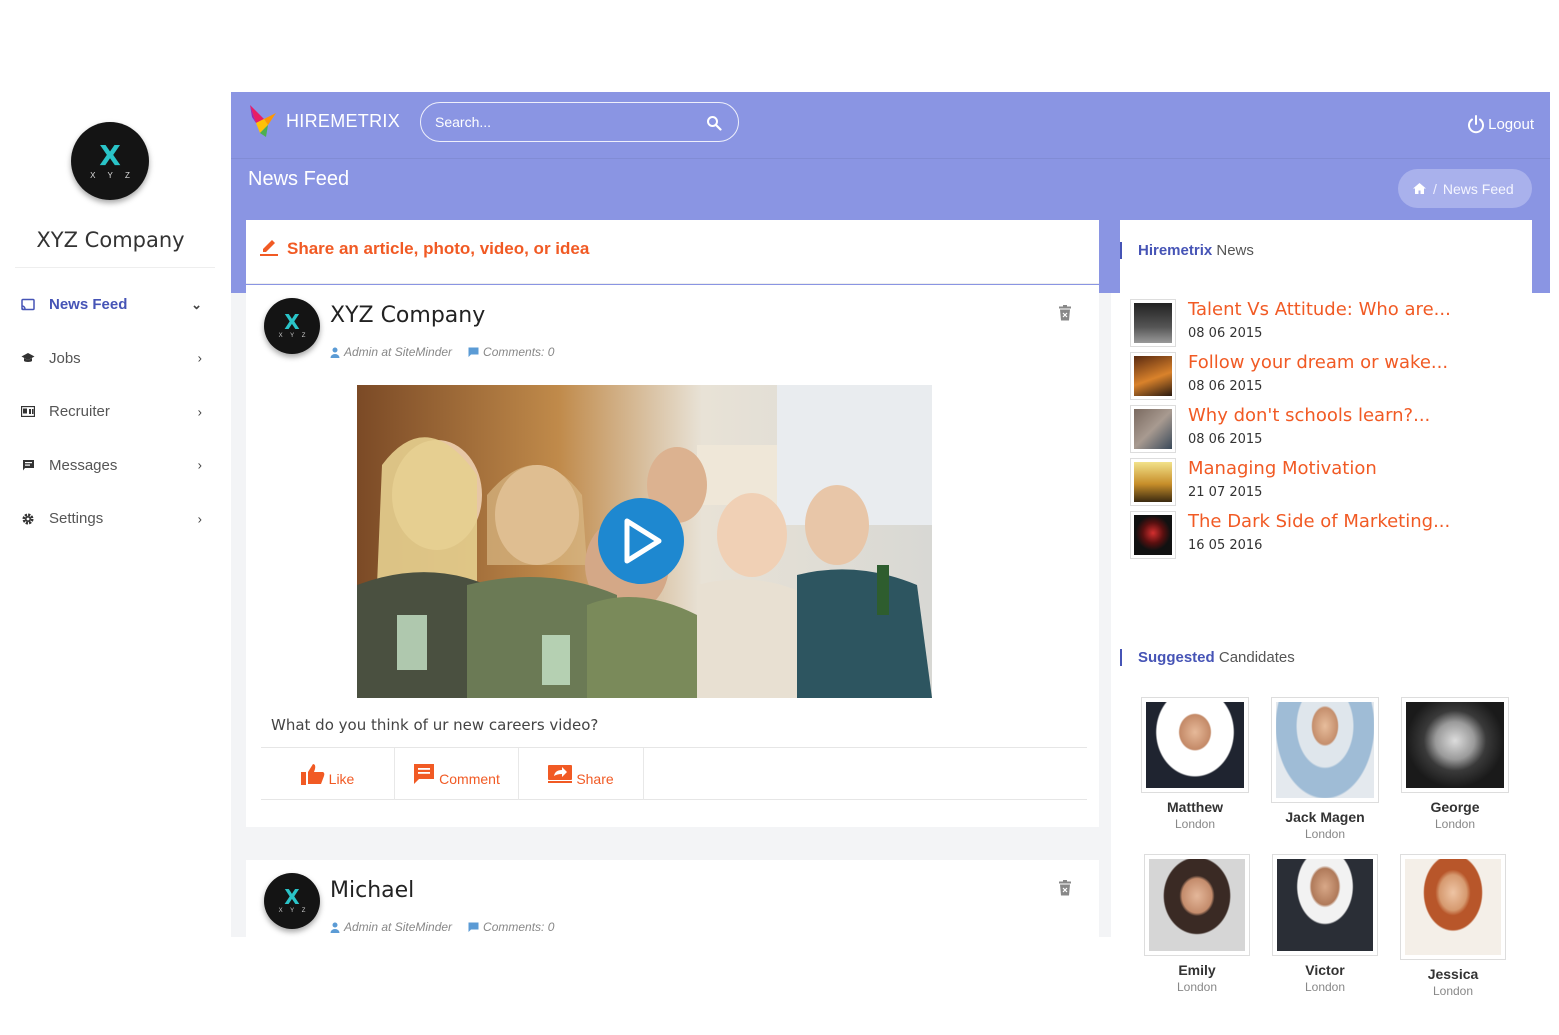 The width and height of the screenshot is (1559, 1035). I want to click on pencil-icon, so click(269, 248).